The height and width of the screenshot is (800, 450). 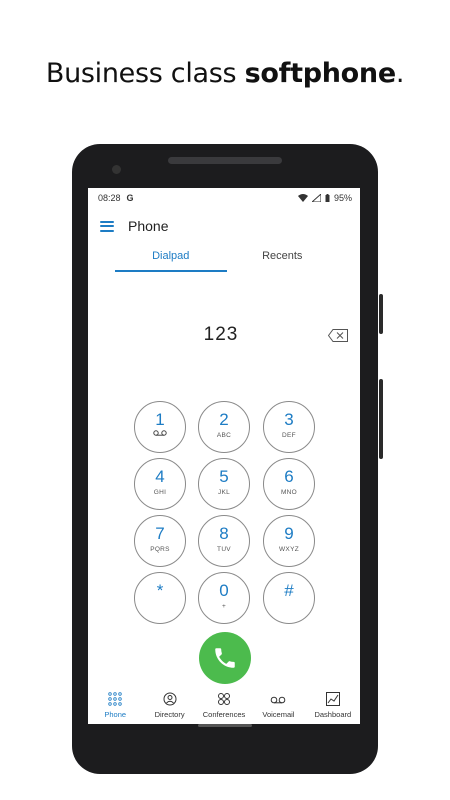 I want to click on key-letters: ABC, so click(x=224, y=435).